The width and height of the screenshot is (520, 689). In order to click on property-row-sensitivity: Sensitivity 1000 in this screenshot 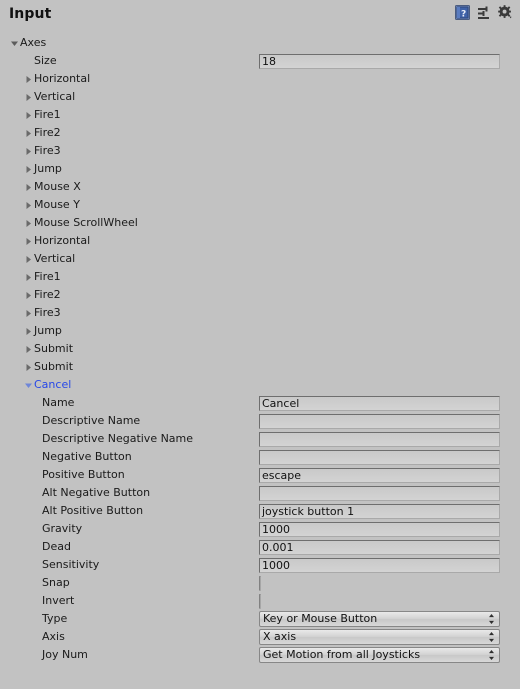, I will do `click(260, 565)`.